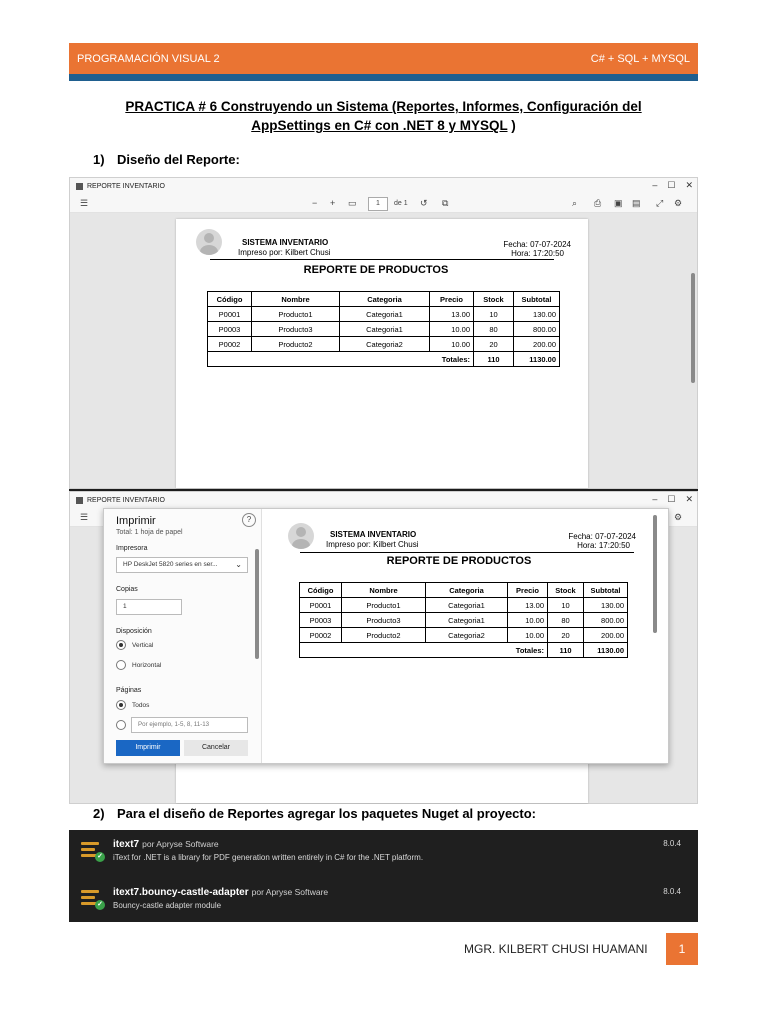 The image size is (768, 1024). Describe the element at coordinates (99, 159) in the screenshot. I see `section-number: 1)` at that location.